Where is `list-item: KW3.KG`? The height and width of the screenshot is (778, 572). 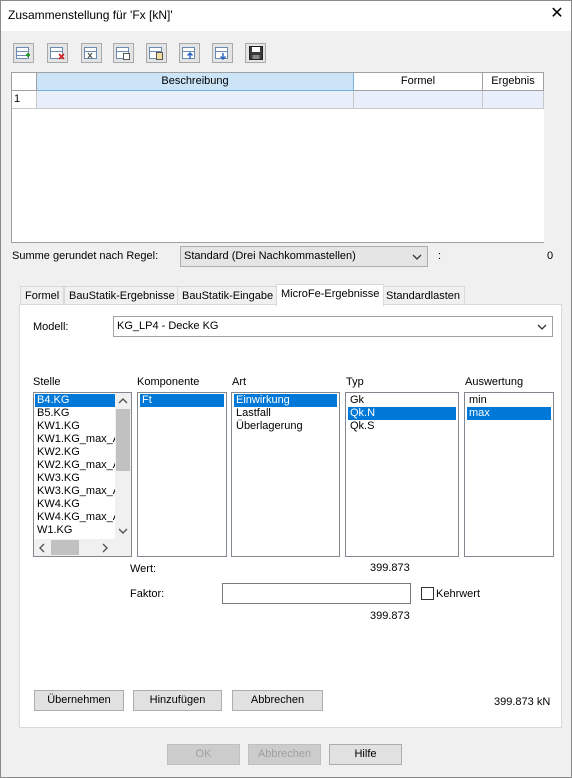
list-item: KW3.KG is located at coordinates (75, 478).